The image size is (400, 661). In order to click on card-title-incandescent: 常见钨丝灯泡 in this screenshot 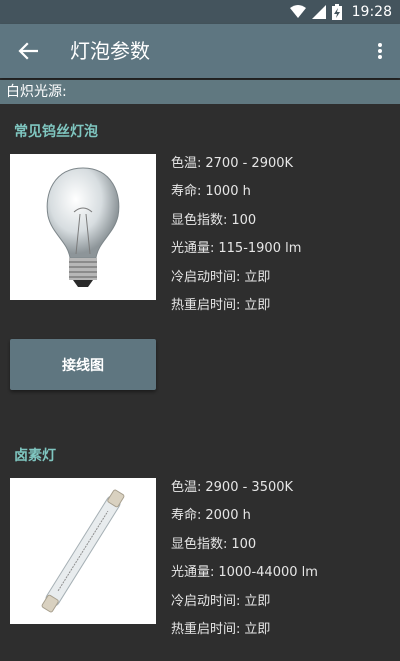, I will do `click(56, 132)`.